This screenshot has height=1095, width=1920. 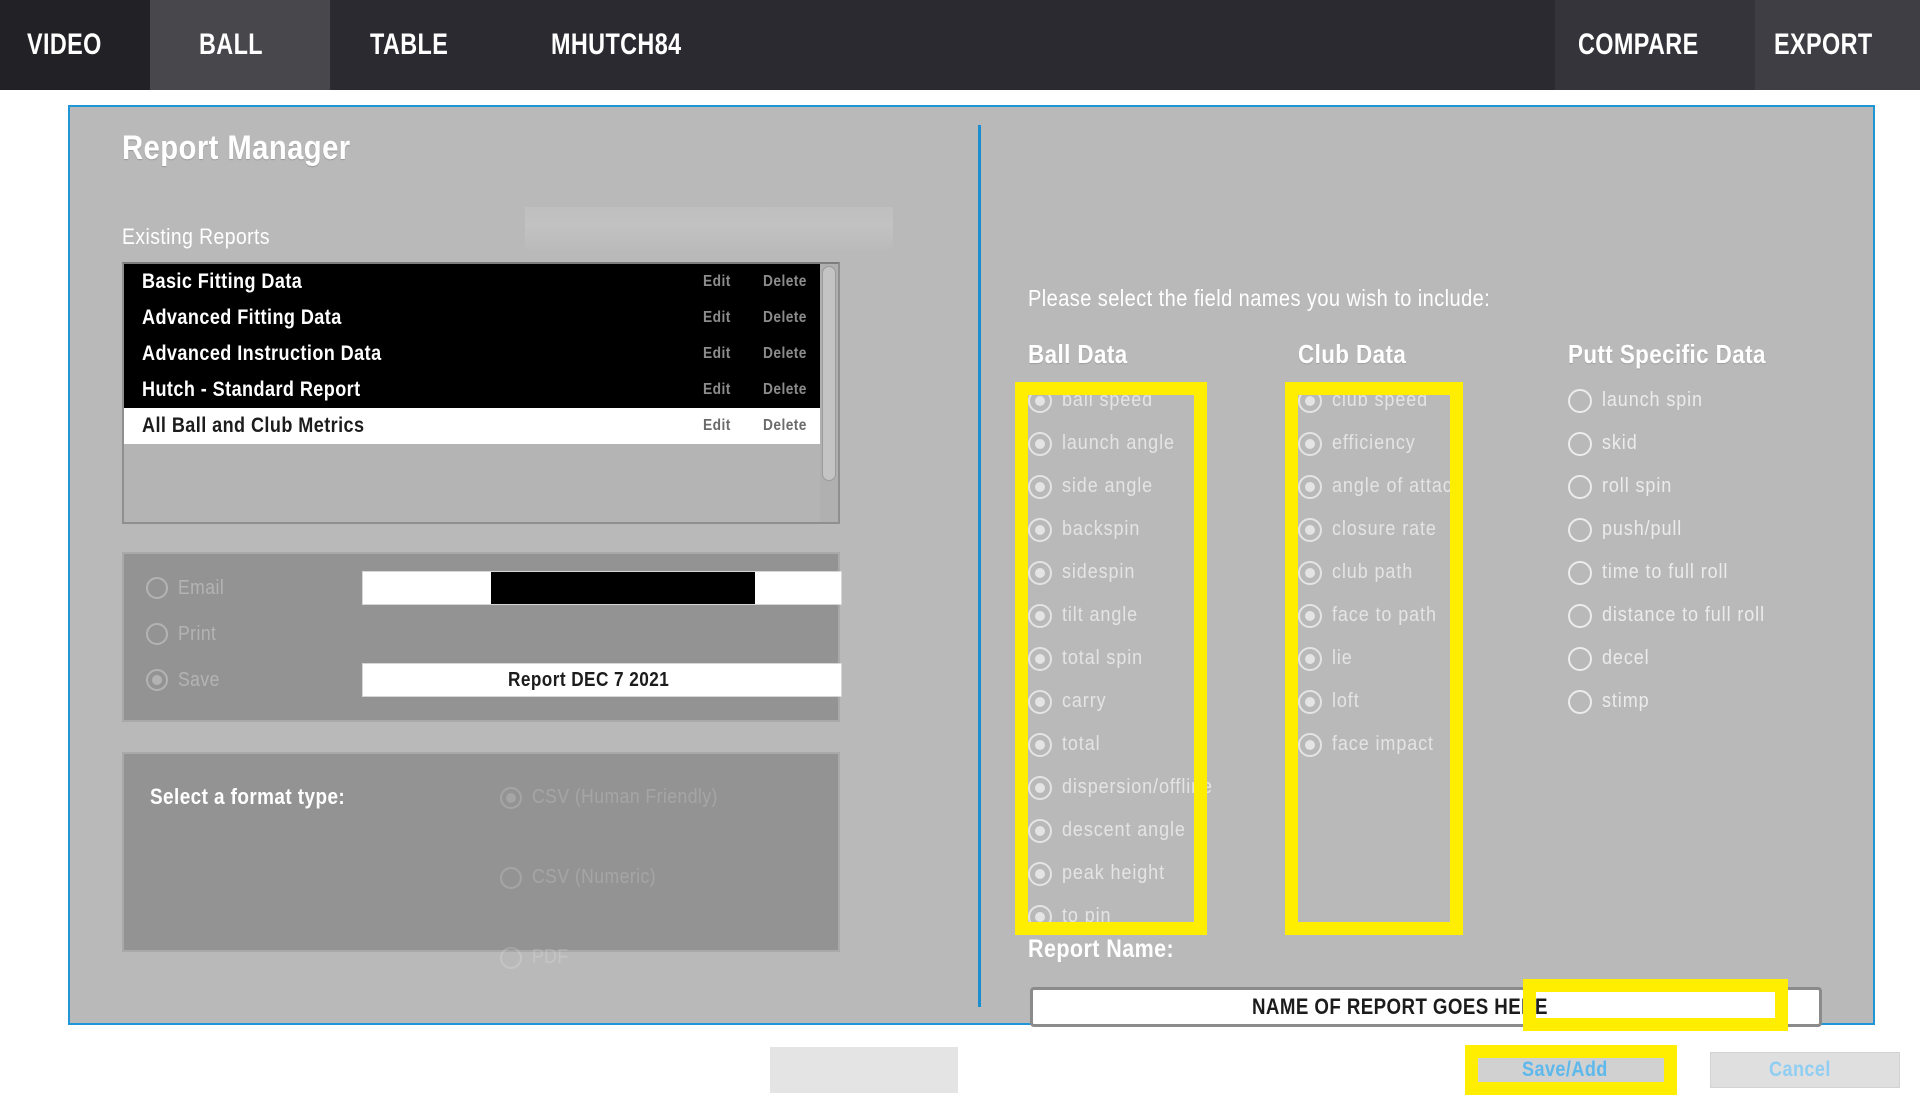 I want to click on report-list-item-name: Basic Fitting Data, so click(x=222, y=281).